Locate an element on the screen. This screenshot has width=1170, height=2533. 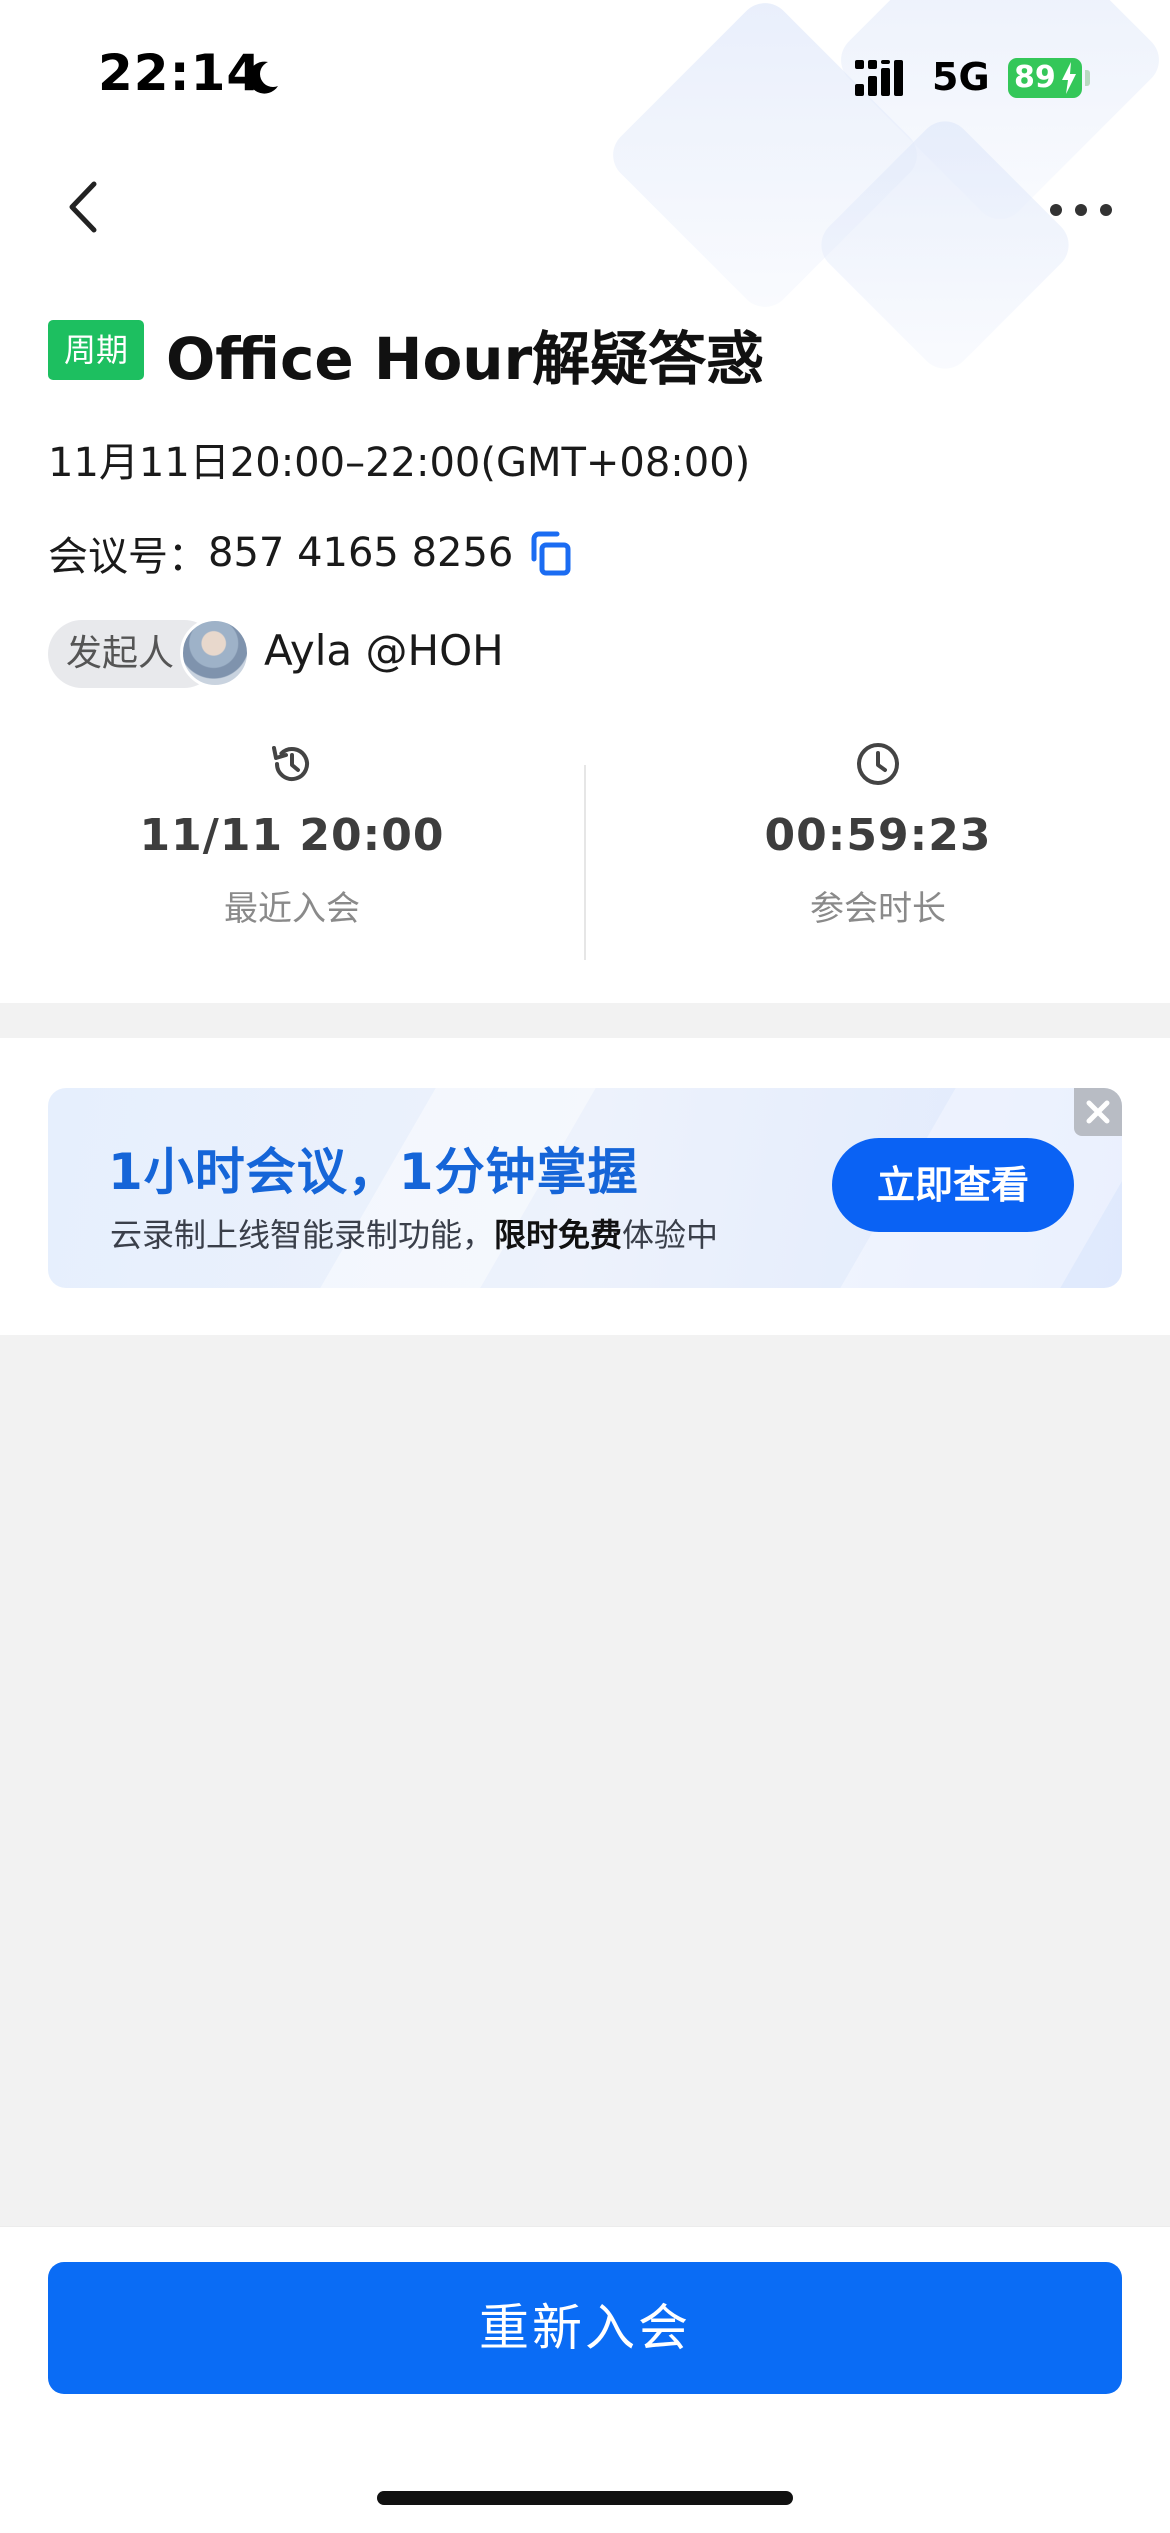
avatar is located at coordinates (215, 653).